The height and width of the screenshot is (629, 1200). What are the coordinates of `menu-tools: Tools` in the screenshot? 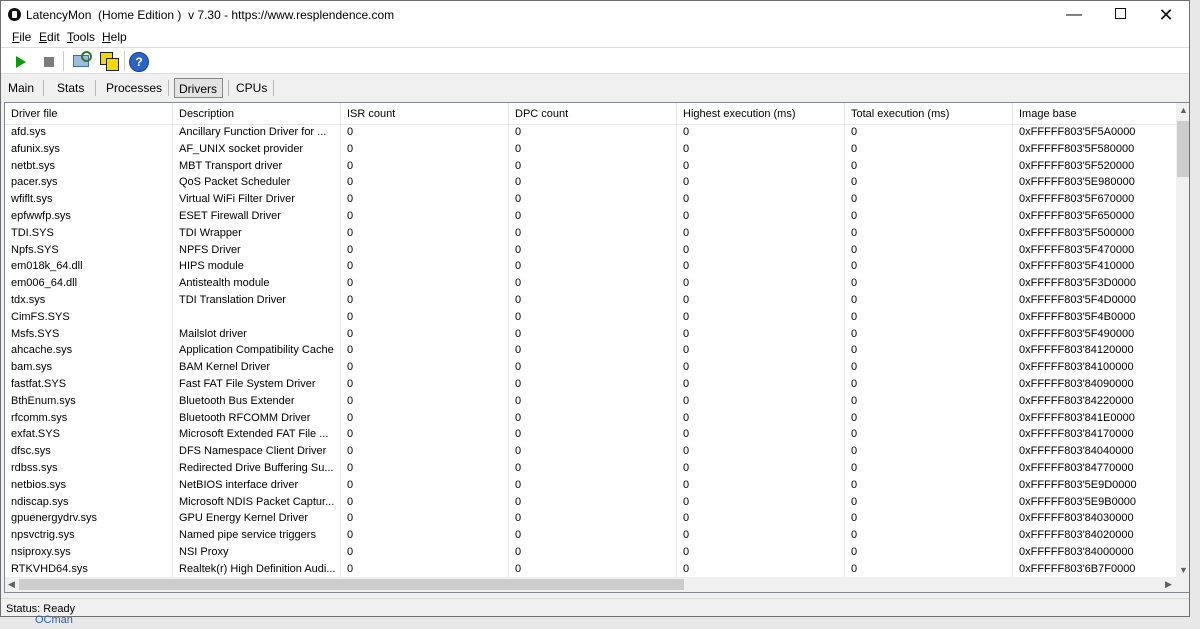 It's located at (81, 37).